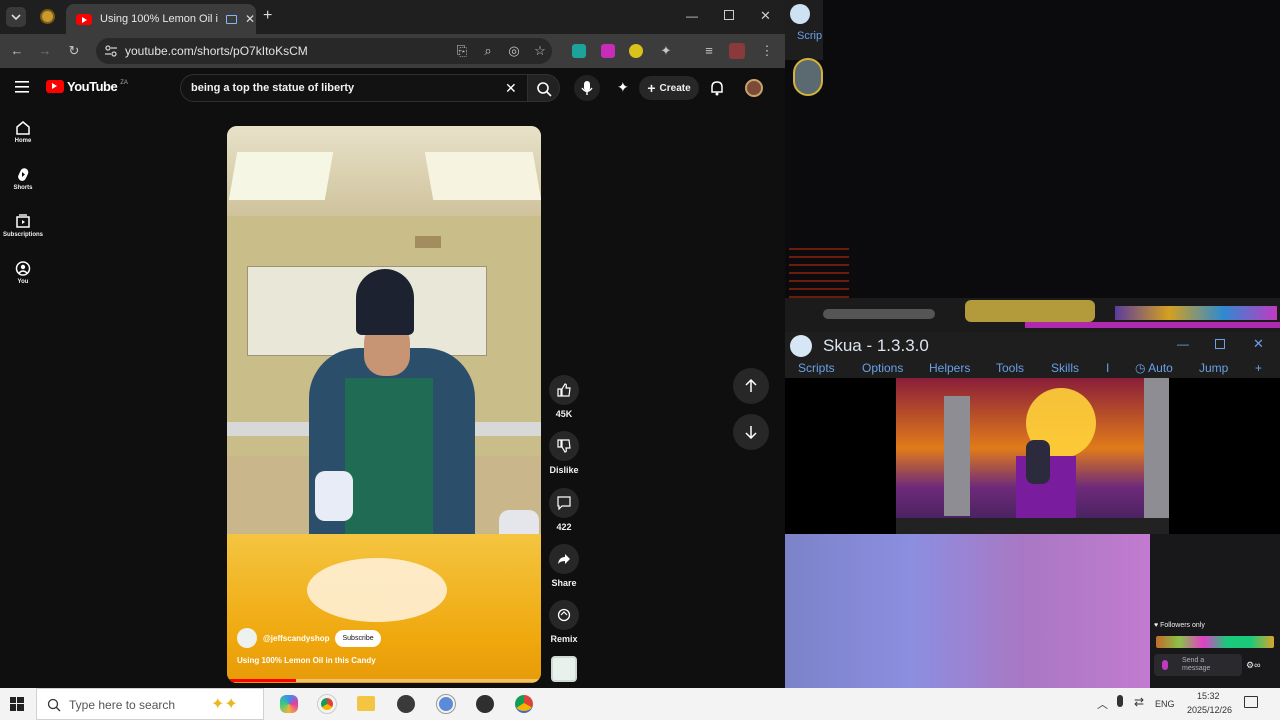 Image resolution: width=1280 pixels, height=720 pixels. I want to click on clear-search-icon: ✕, so click(511, 88).